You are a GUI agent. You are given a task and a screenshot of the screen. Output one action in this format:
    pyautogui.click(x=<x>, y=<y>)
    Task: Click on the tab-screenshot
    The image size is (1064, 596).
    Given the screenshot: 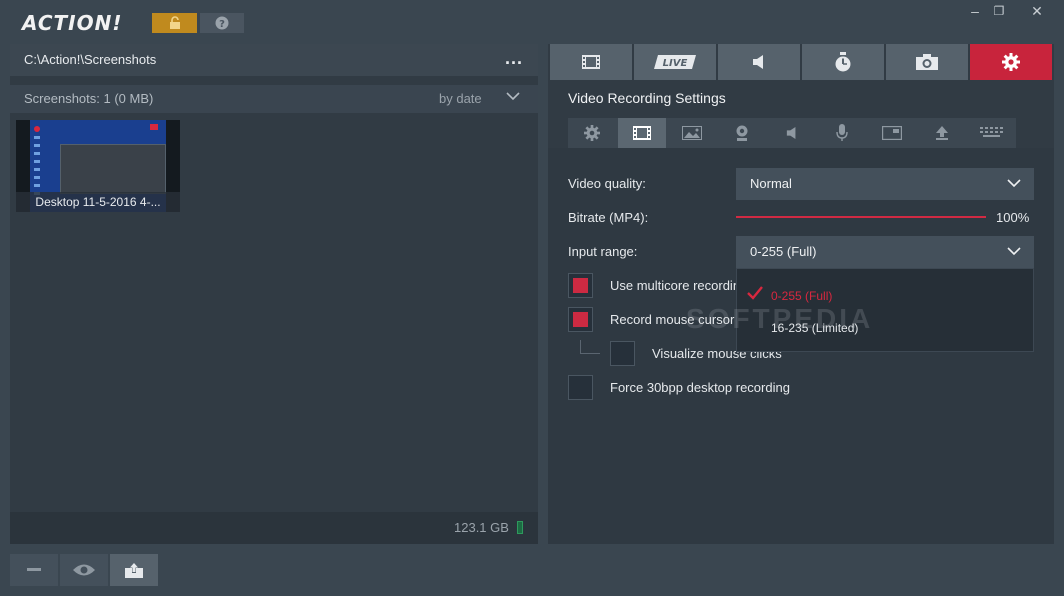 What is the action you would take?
    pyautogui.click(x=927, y=62)
    